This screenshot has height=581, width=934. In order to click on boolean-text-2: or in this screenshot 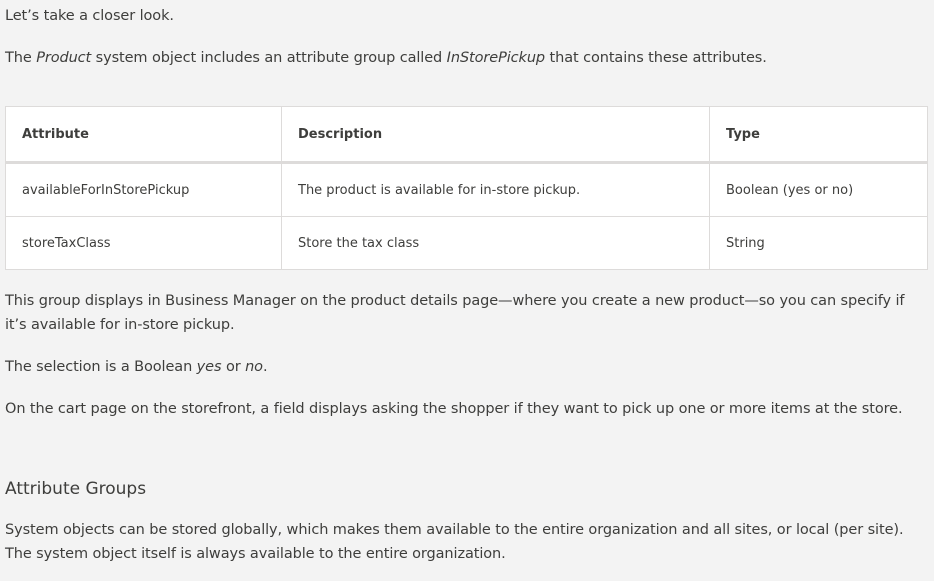, I will do `click(233, 367)`.